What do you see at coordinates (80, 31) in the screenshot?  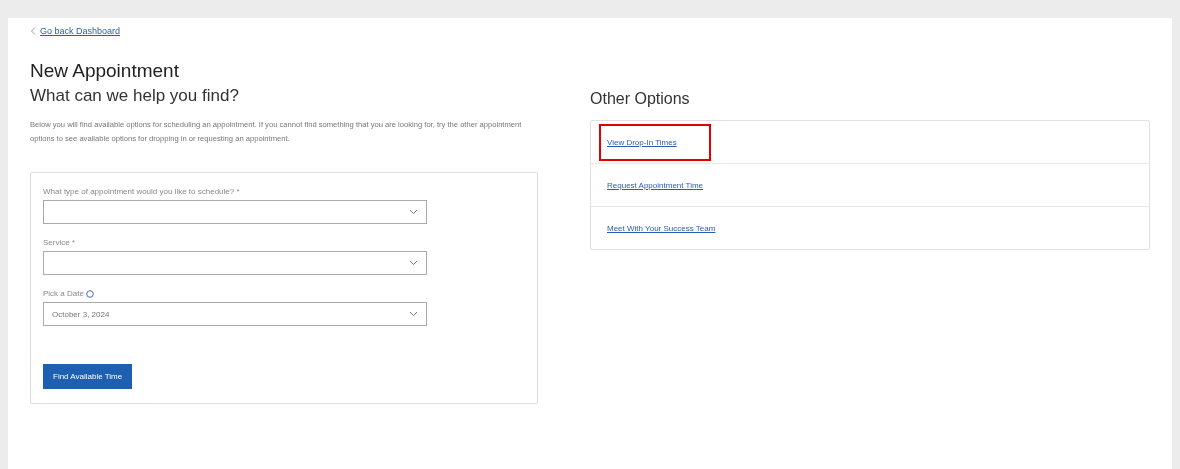 I see `back-link: Go back Dashboard` at bounding box center [80, 31].